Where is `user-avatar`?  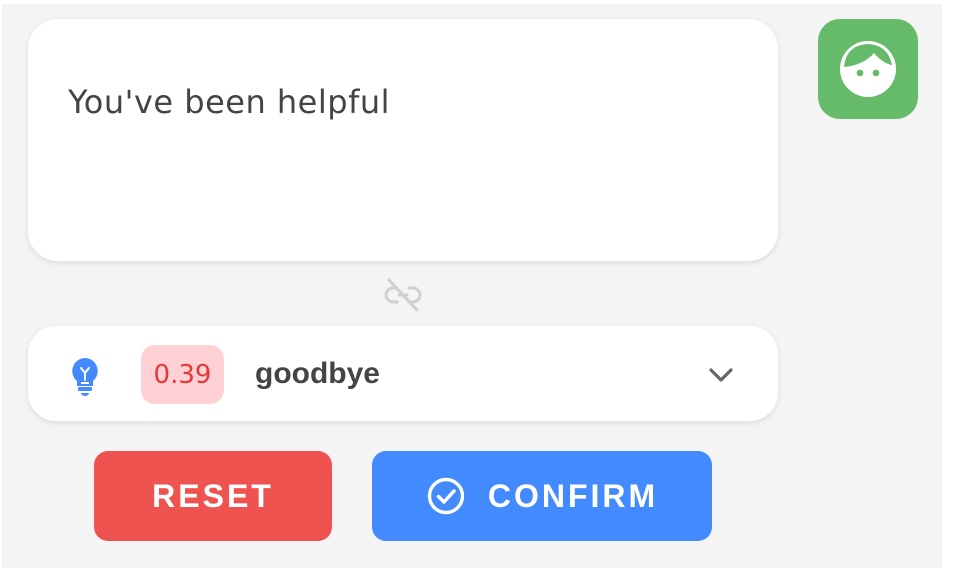 user-avatar is located at coordinates (868, 69).